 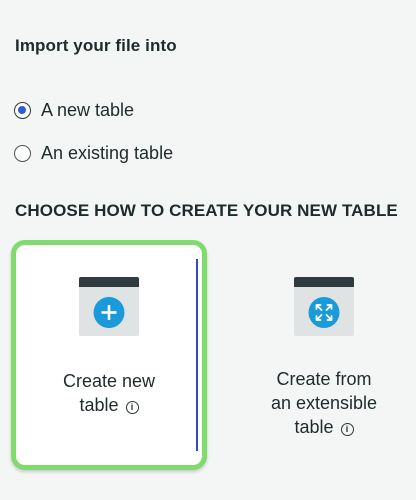 What do you see at coordinates (197, 355) in the screenshot?
I see `focus-edge` at bounding box center [197, 355].